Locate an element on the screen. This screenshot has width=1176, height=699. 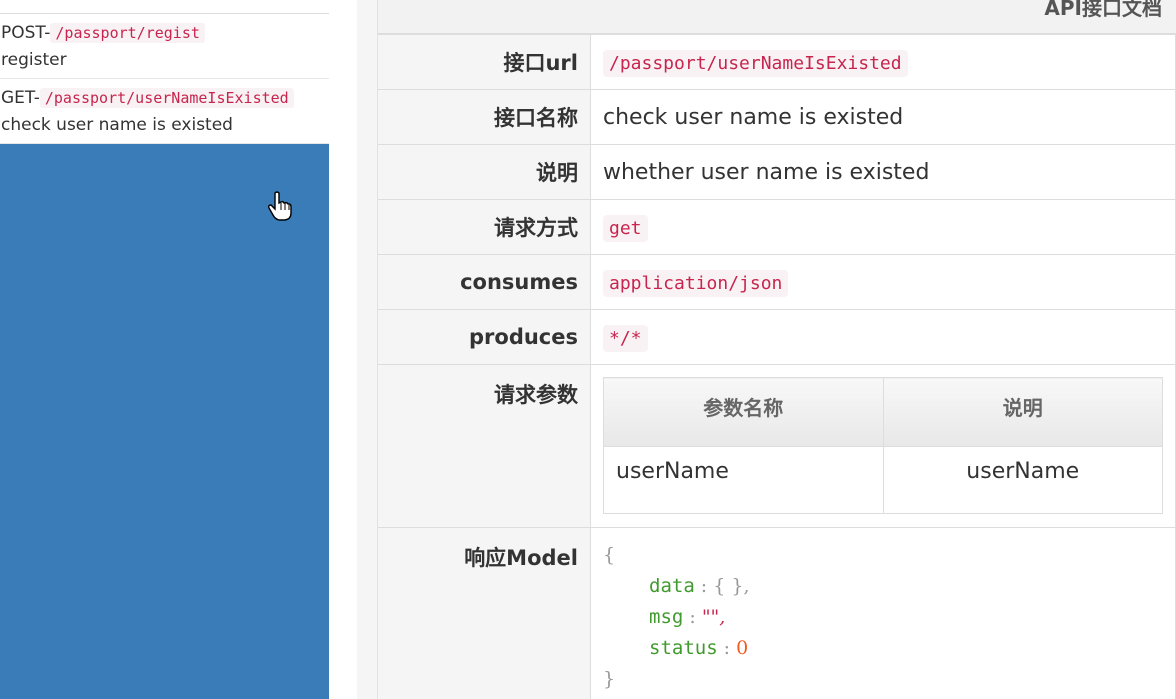
json-key: status is located at coordinates (683, 648).